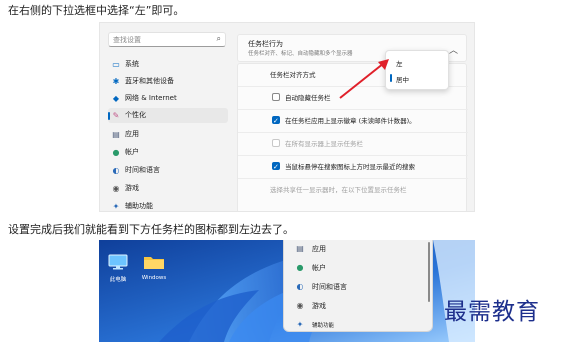 The image size is (566, 342). I want to click on desktop-icon-label: Windows, so click(154, 278).